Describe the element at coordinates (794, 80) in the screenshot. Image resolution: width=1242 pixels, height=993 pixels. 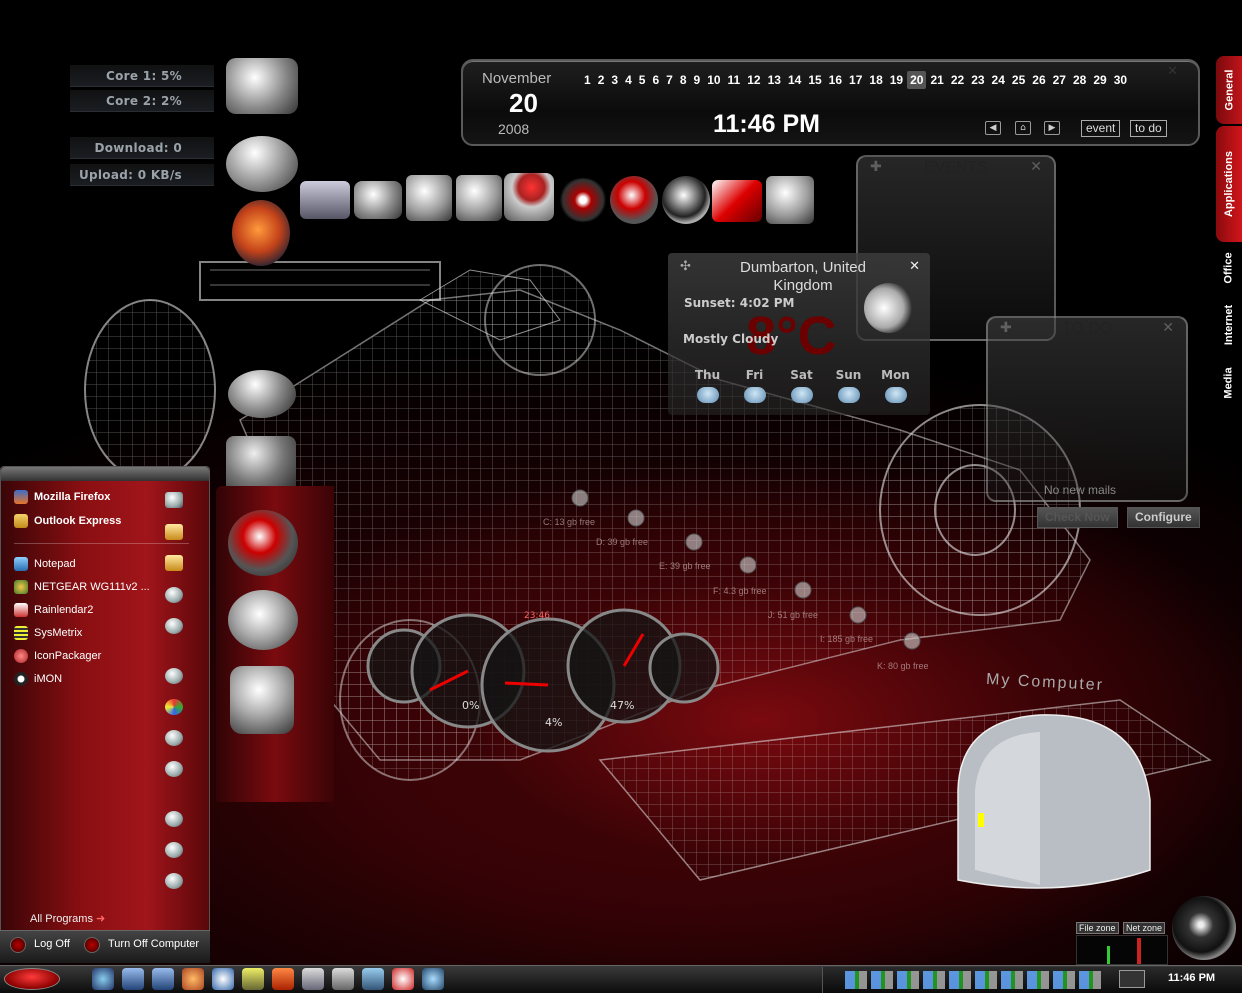
I see `calendar-day-14: 14` at that location.